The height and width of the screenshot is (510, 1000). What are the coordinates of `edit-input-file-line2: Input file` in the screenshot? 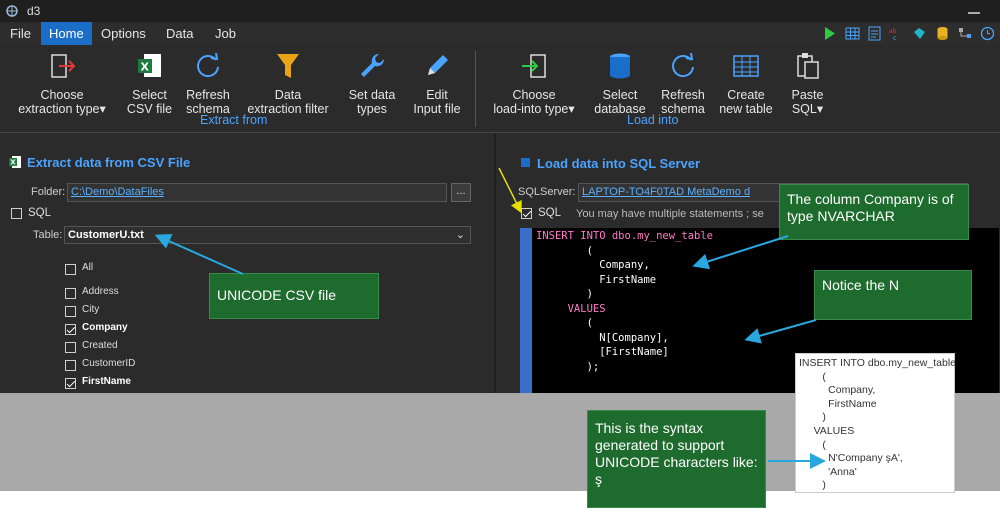 It's located at (437, 109).